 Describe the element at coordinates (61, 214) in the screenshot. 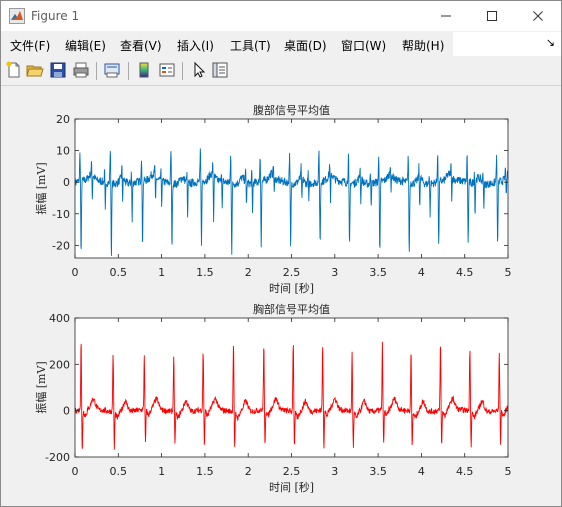

I see `y-tick-label: -10` at that location.